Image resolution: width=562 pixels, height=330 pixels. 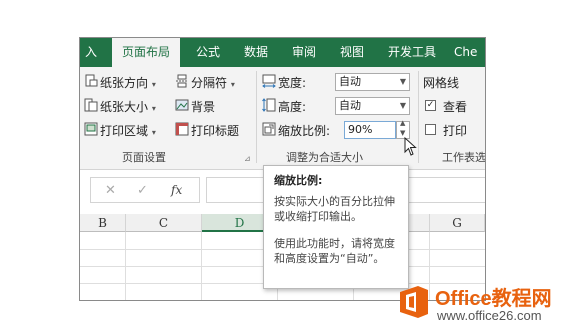 I want to click on watermark-url: www.office26.com, so click(x=489, y=315).